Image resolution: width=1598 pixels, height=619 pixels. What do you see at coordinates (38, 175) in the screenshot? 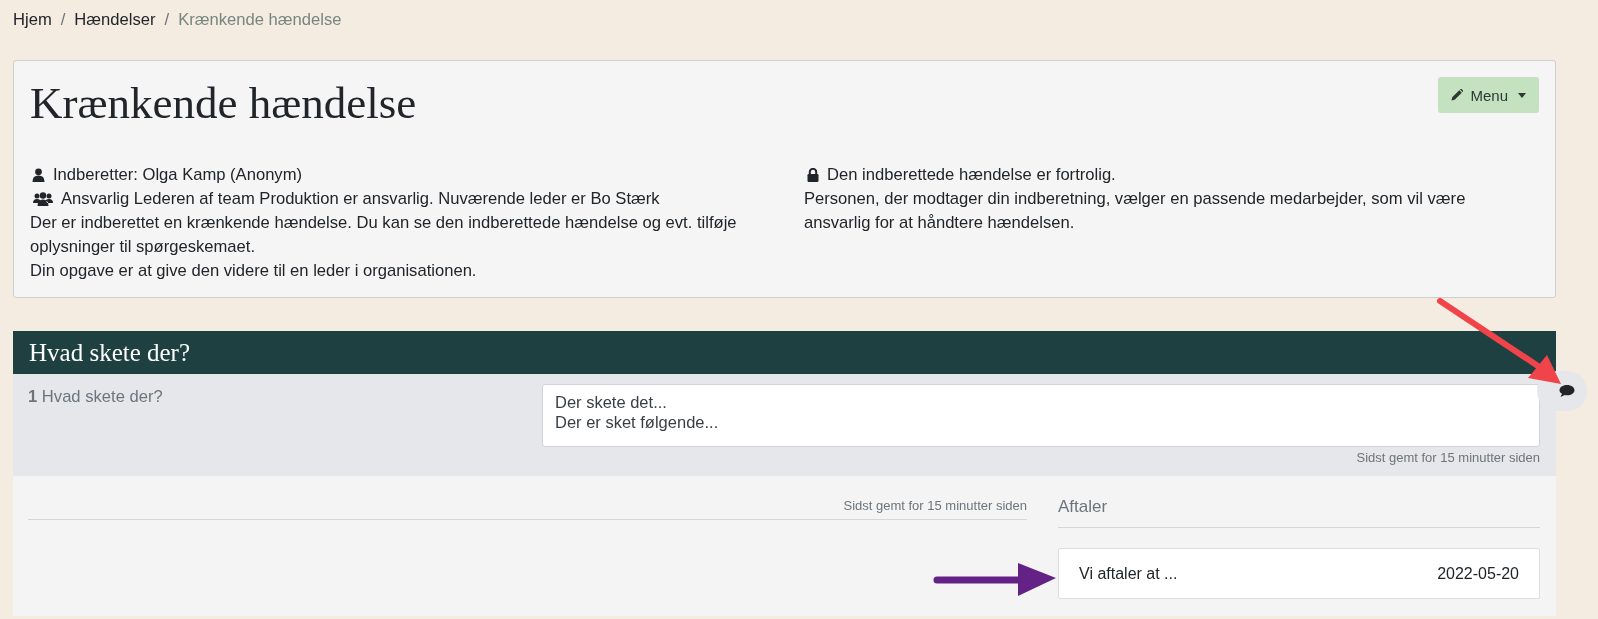
I see `user-icon` at bounding box center [38, 175].